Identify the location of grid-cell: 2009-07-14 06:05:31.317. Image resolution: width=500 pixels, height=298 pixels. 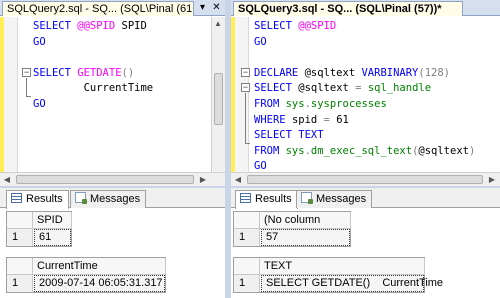
(99, 283).